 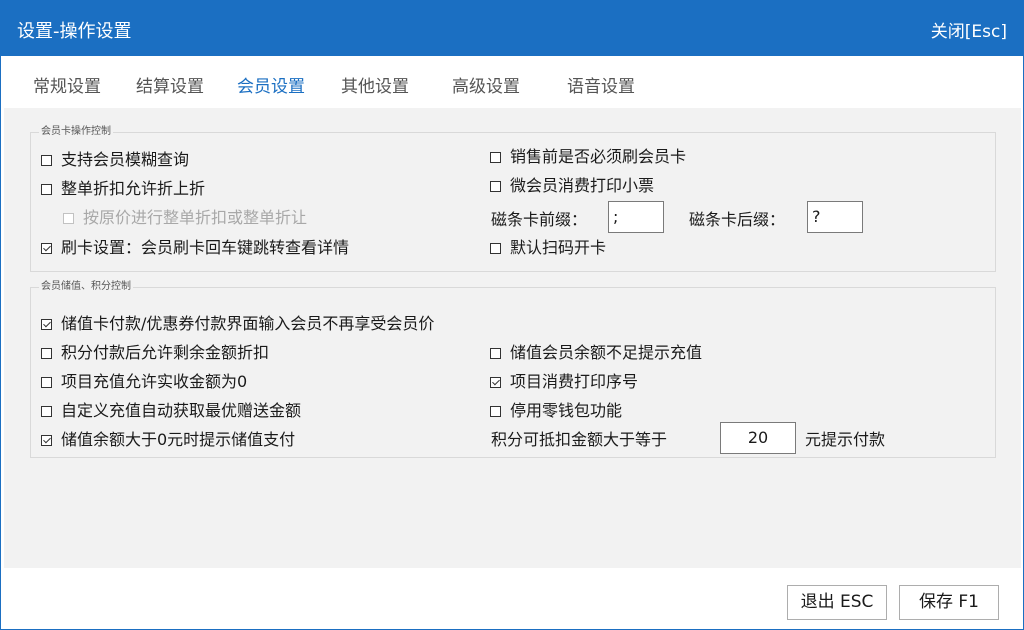 I want to click on original-price-discount-option: 按原价进行整单折扣或整单折让, so click(x=185, y=218).